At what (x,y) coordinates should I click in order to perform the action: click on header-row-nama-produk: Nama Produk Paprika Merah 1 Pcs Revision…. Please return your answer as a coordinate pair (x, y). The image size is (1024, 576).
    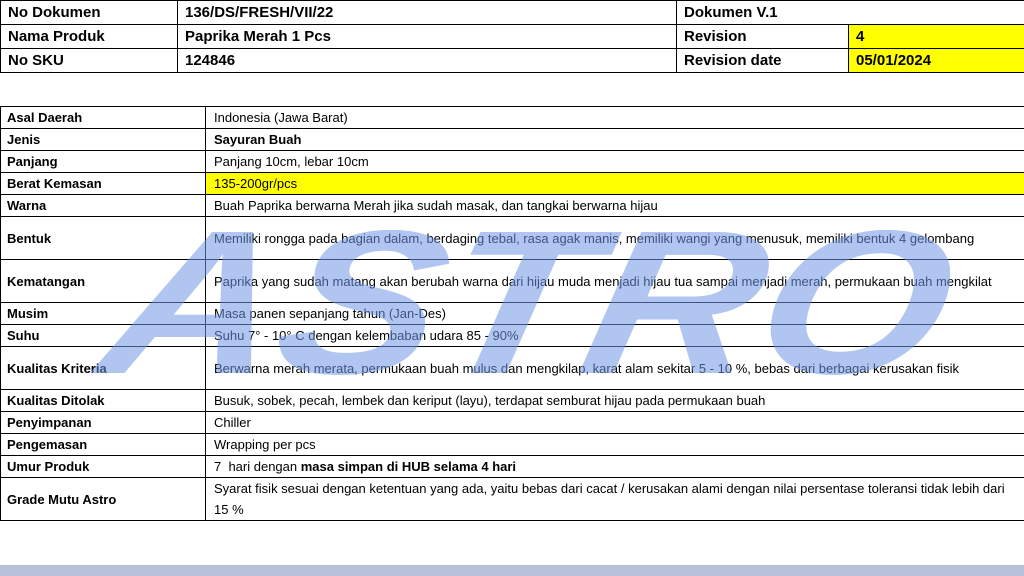
    Looking at the image, I should click on (512, 36).